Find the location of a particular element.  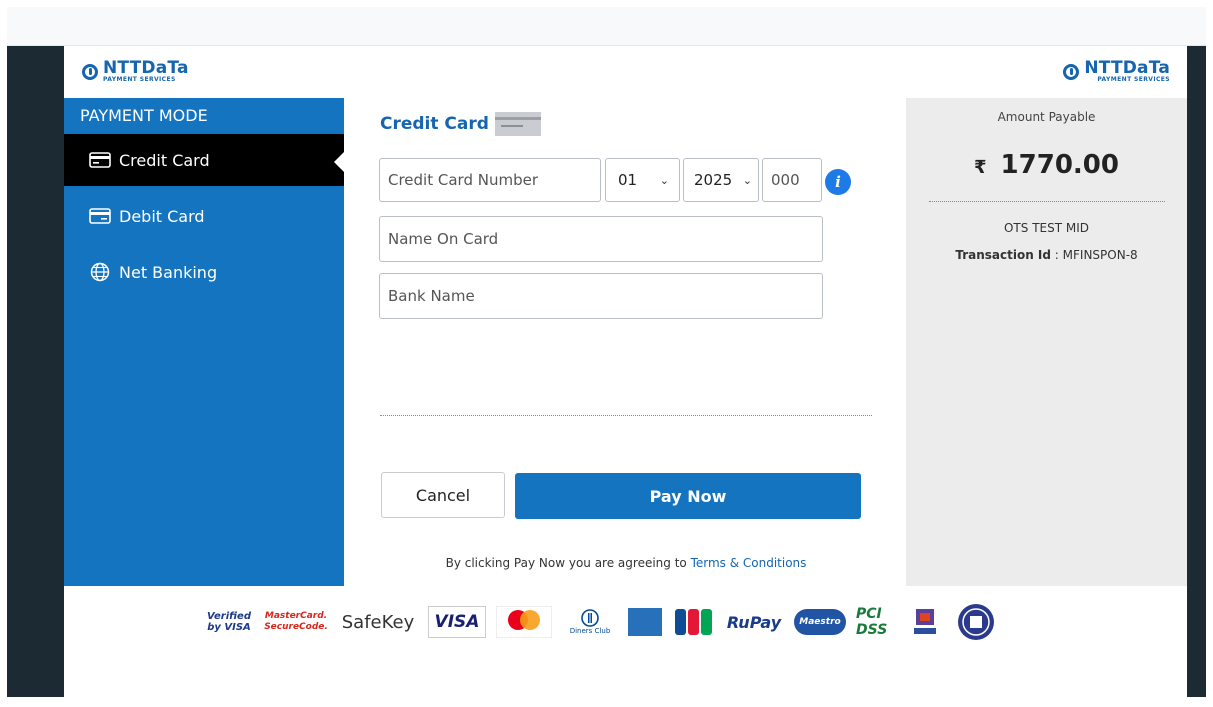

amount-display: ₹1770.00 is located at coordinates (1046, 165).